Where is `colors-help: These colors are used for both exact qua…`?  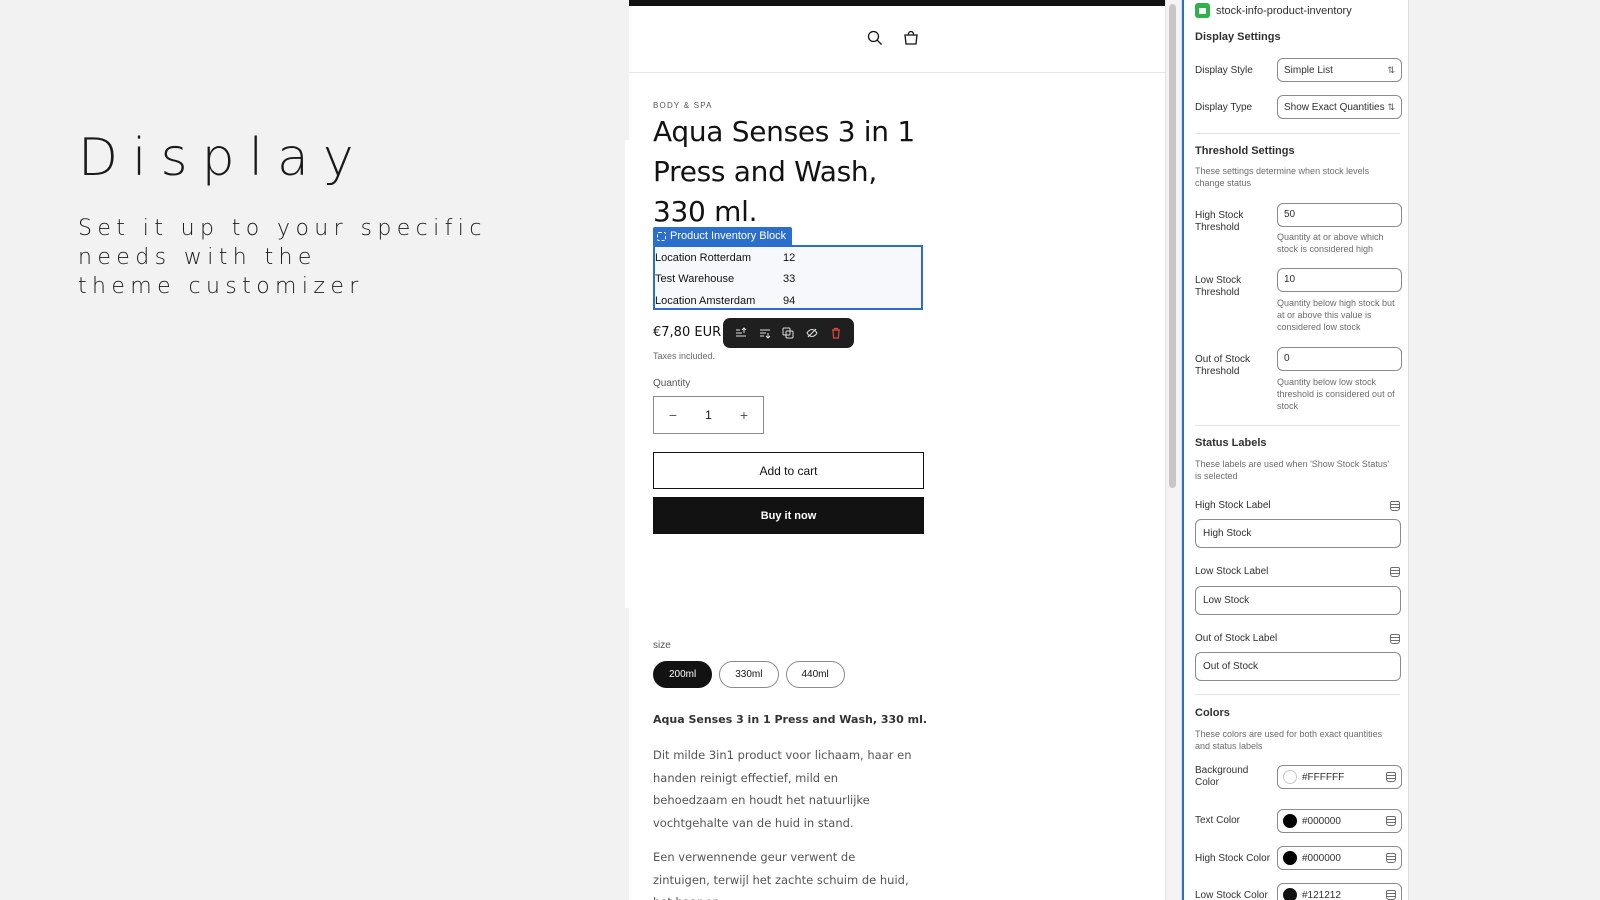 colors-help: These colors are used for both exact qua… is located at coordinates (1289, 740).